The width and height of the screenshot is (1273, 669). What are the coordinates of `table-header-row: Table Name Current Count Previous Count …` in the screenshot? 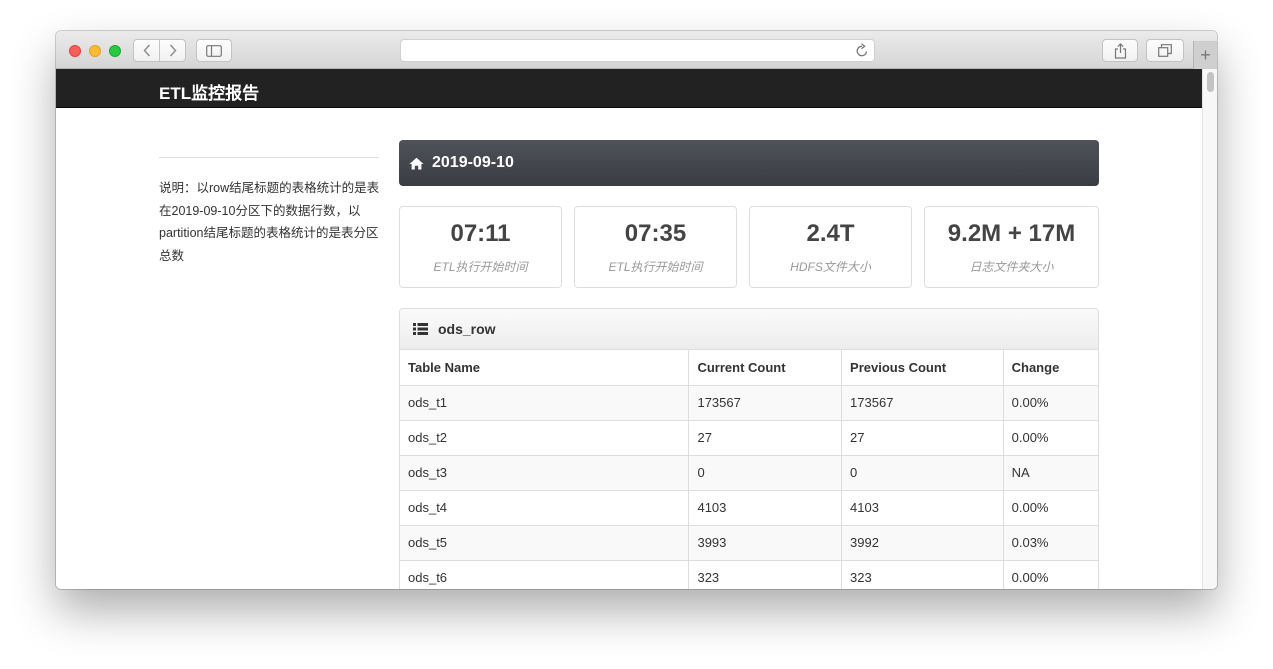 It's located at (749, 368).